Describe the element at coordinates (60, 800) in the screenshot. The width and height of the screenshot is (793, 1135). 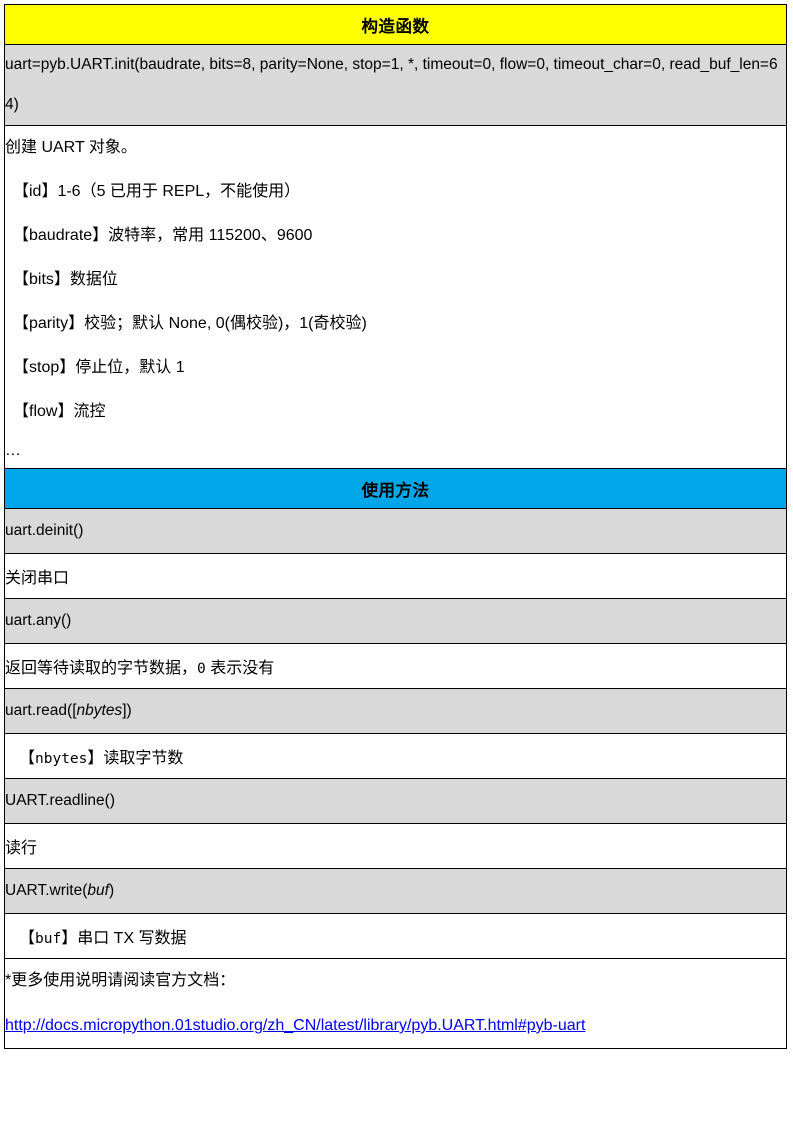
I see `code-text: UART.readline()` at that location.